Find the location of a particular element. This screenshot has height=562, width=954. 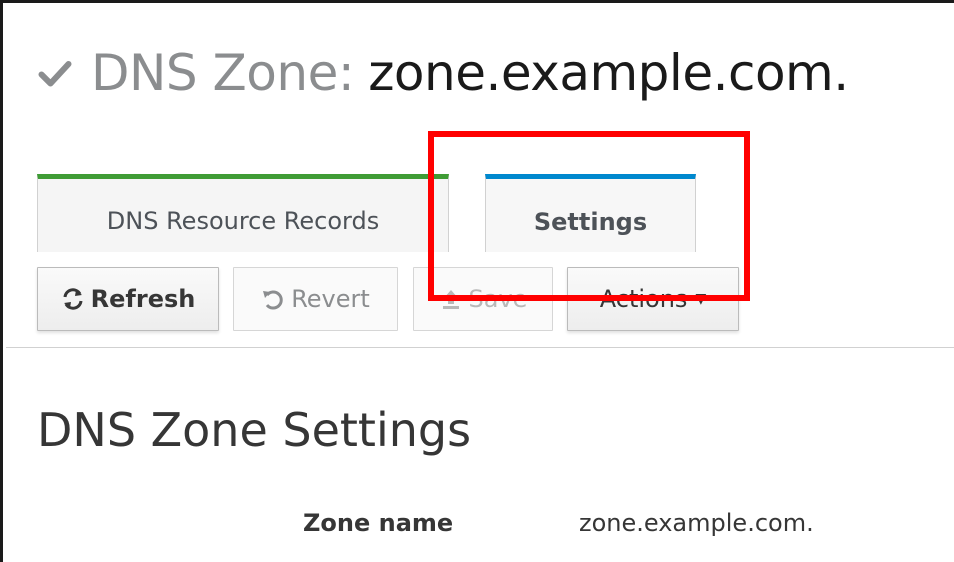

tab-settings: Settings is located at coordinates (590, 213).